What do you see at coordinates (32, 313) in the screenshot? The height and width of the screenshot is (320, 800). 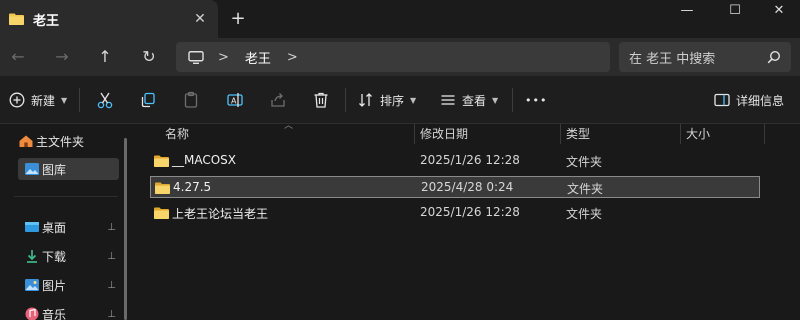 I see `music-icon` at bounding box center [32, 313].